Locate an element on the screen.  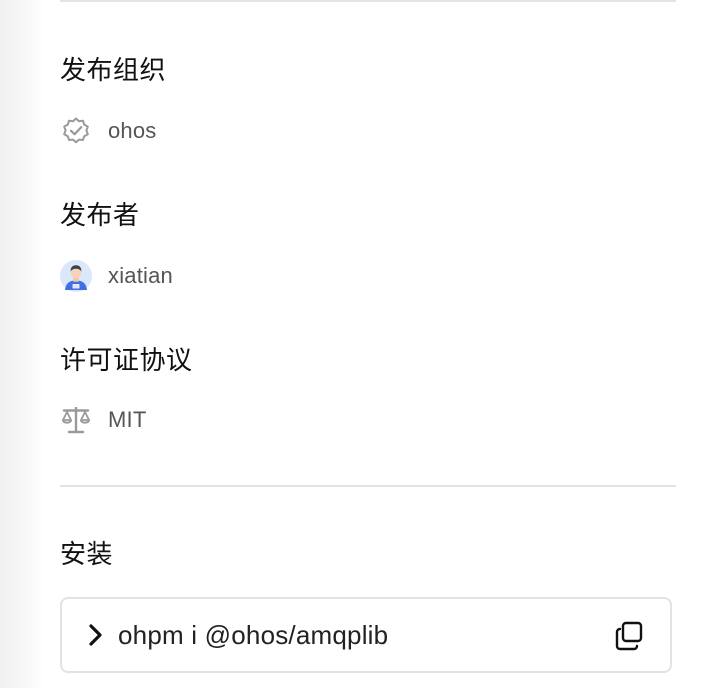
publisher-row: xiatian is located at coordinates (116, 276).